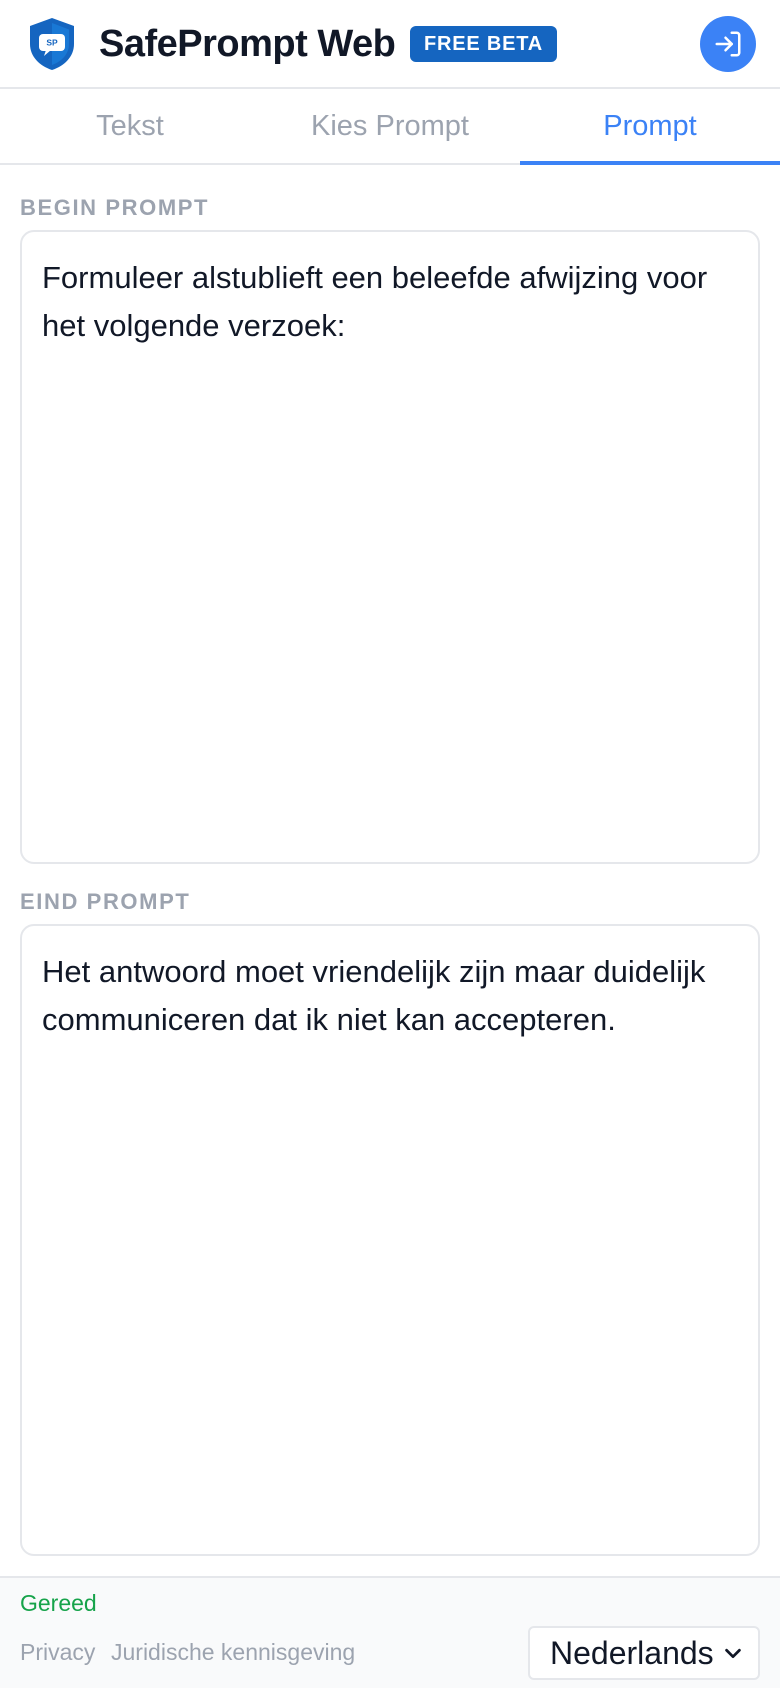  Describe the element at coordinates (105, 901) in the screenshot. I see `end-prompt-label: EIND PROMPT` at that location.